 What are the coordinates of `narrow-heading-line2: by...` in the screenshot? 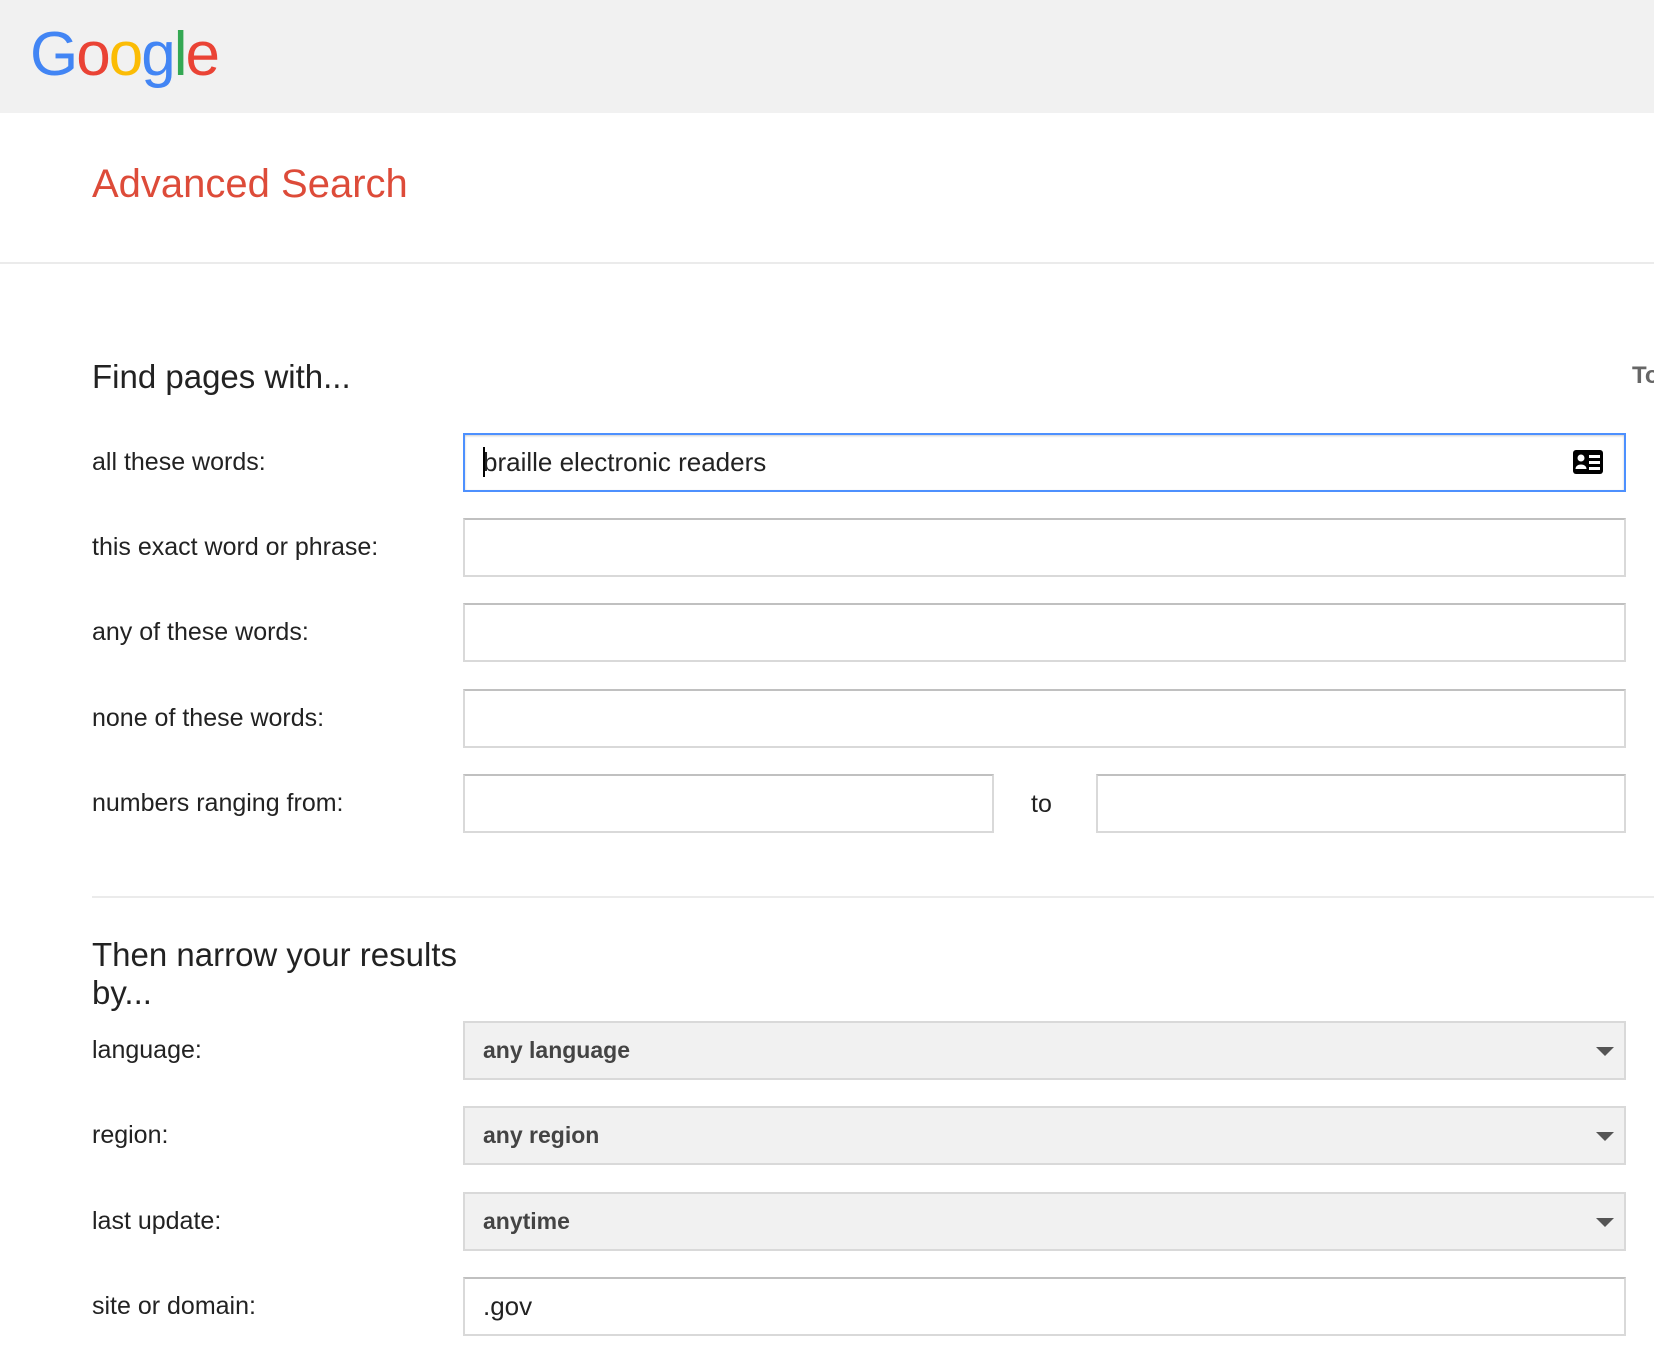 It's located at (122, 992).